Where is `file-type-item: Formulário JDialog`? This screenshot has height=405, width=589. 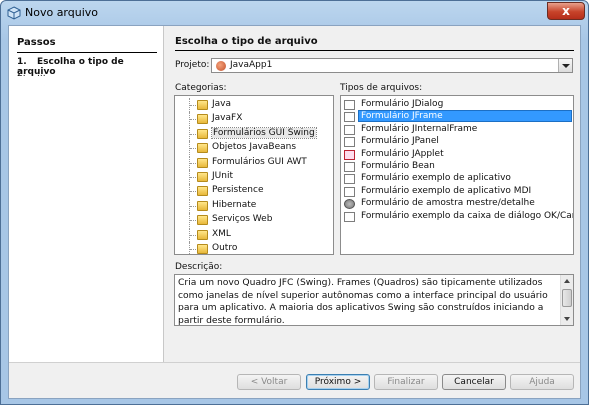 file-type-item: Formulário JDialog is located at coordinates (457, 105).